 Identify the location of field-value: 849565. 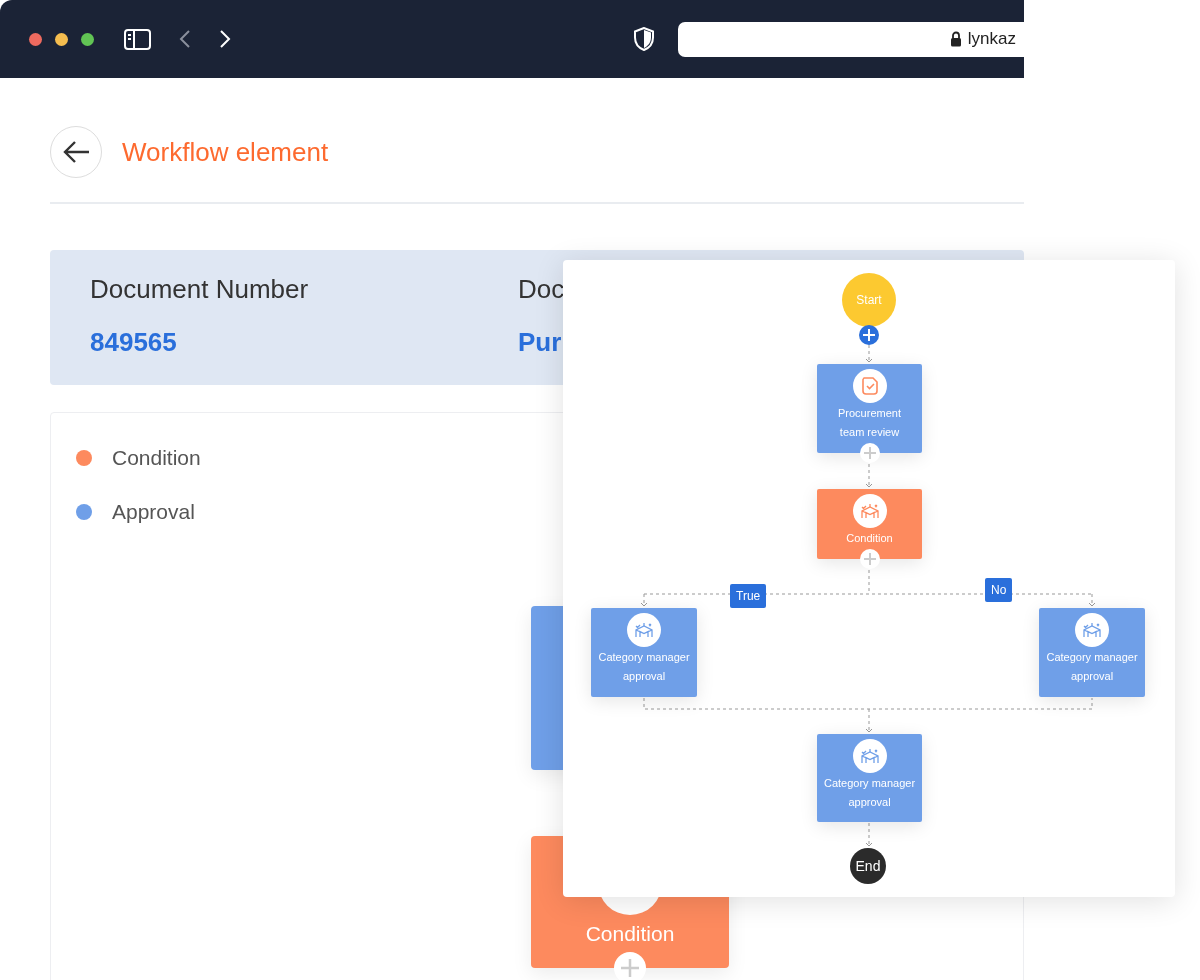
(133, 342).